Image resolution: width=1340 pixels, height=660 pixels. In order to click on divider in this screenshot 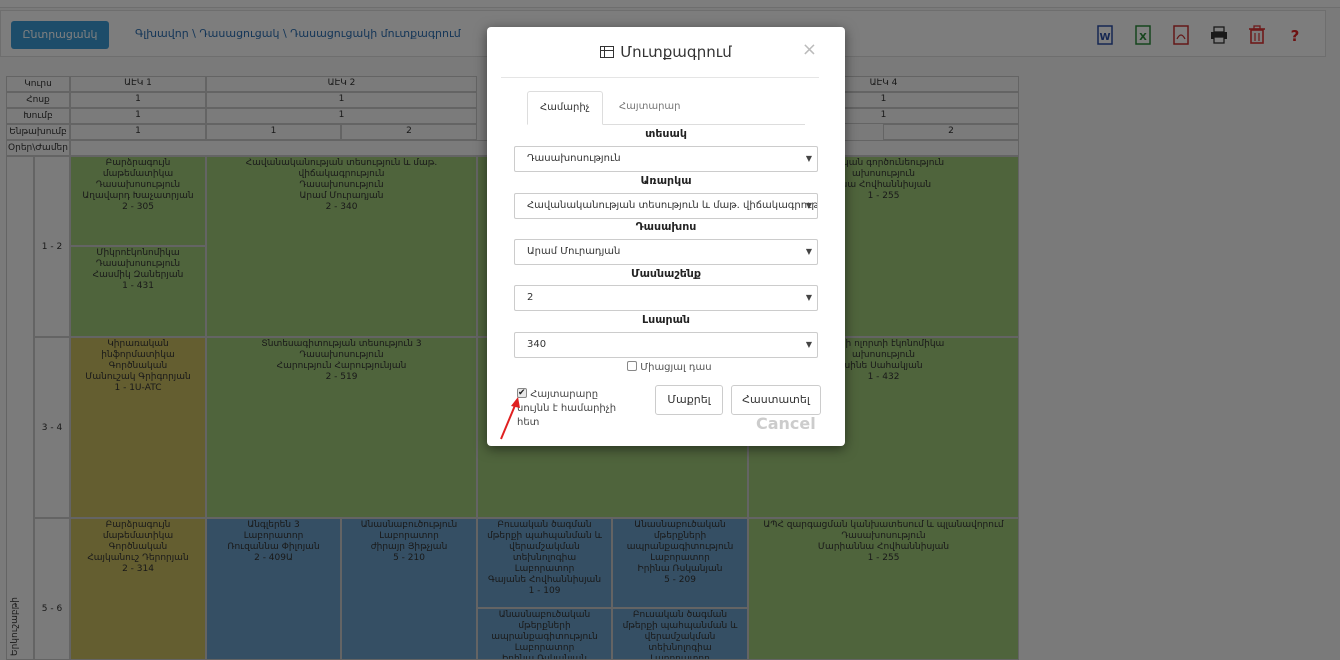, I will do `click(660, 77)`.